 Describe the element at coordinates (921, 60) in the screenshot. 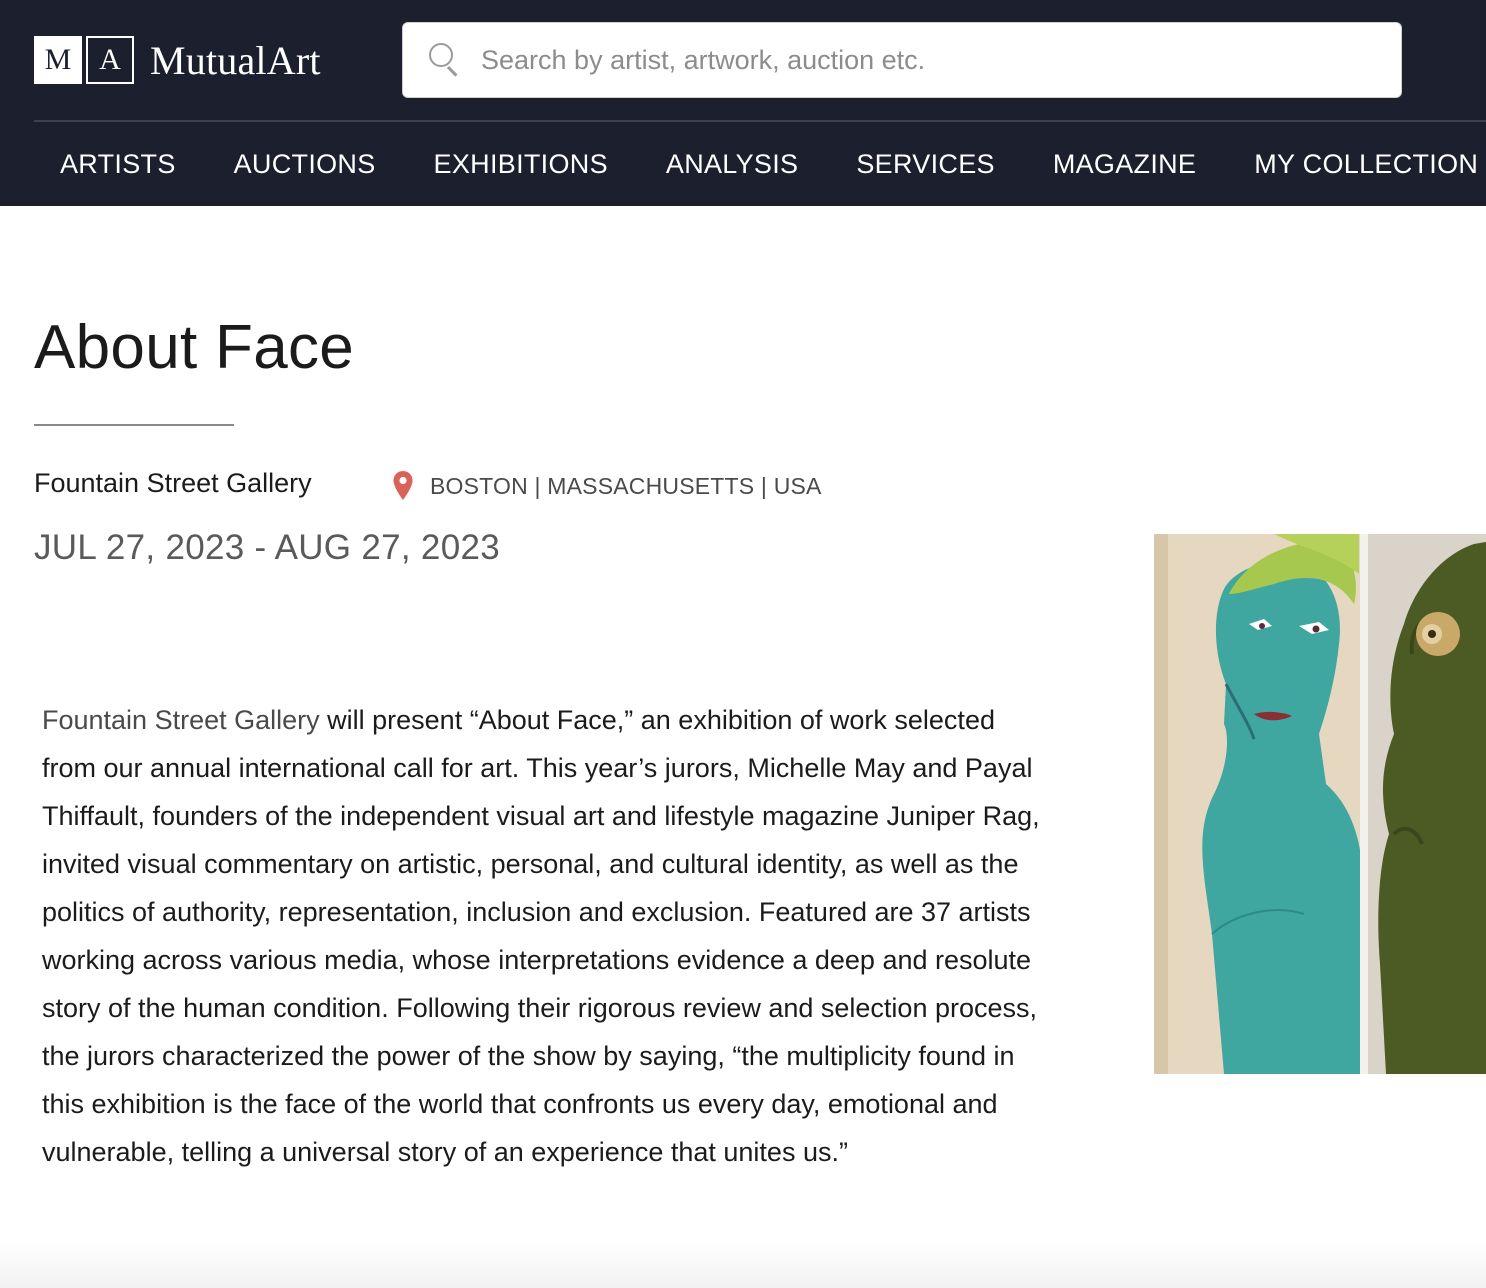

I see `search-input` at that location.